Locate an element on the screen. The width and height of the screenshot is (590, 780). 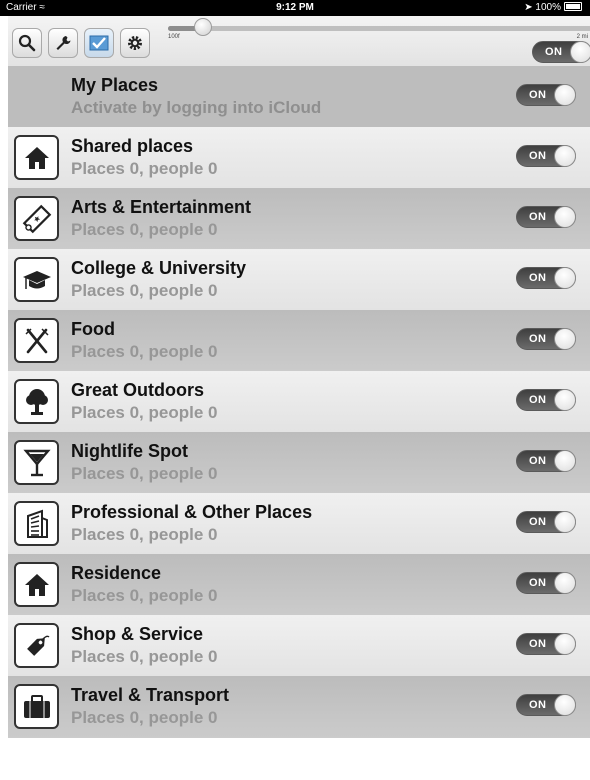
row-title: Professional & Other Places is located at coordinates (192, 512).